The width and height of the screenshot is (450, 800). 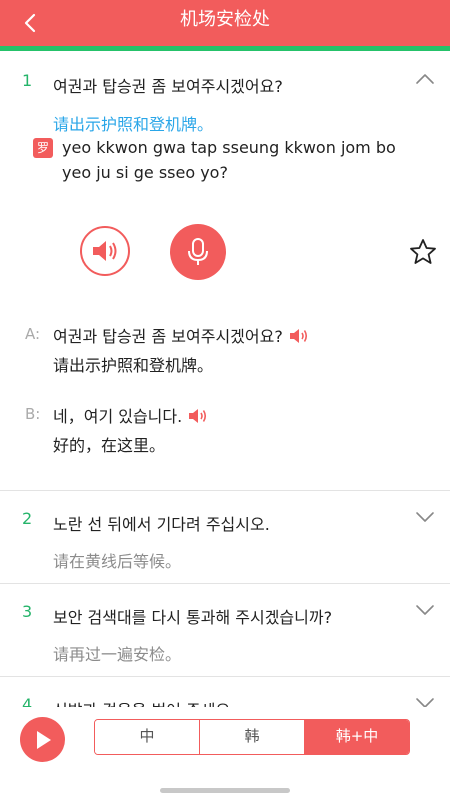 What do you see at coordinates (357, 737) in the screenshot?
I see `mode-korean-chinese: 韩+中` at bounding box center [357, 737].